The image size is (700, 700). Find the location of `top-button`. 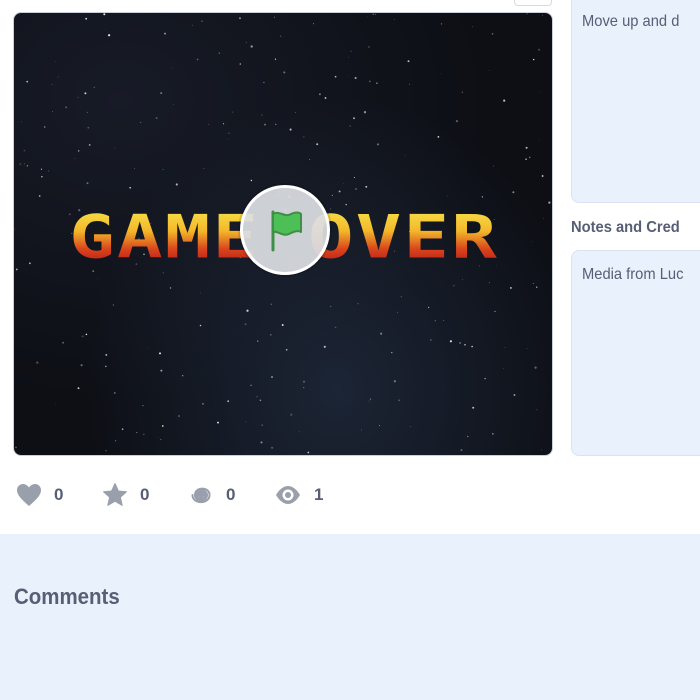

top-button is located at coordinates (533, 3).